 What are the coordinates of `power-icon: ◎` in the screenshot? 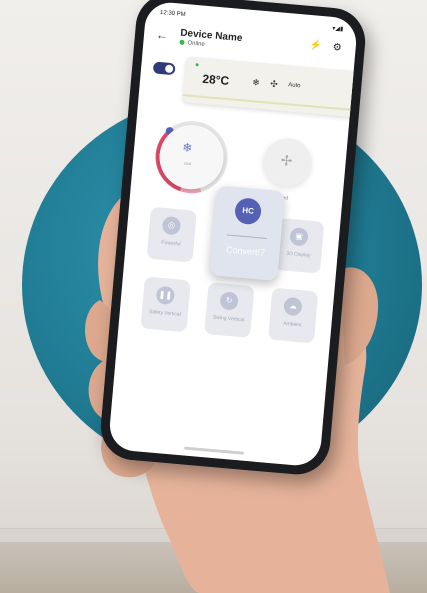 It's located at (171, 225).